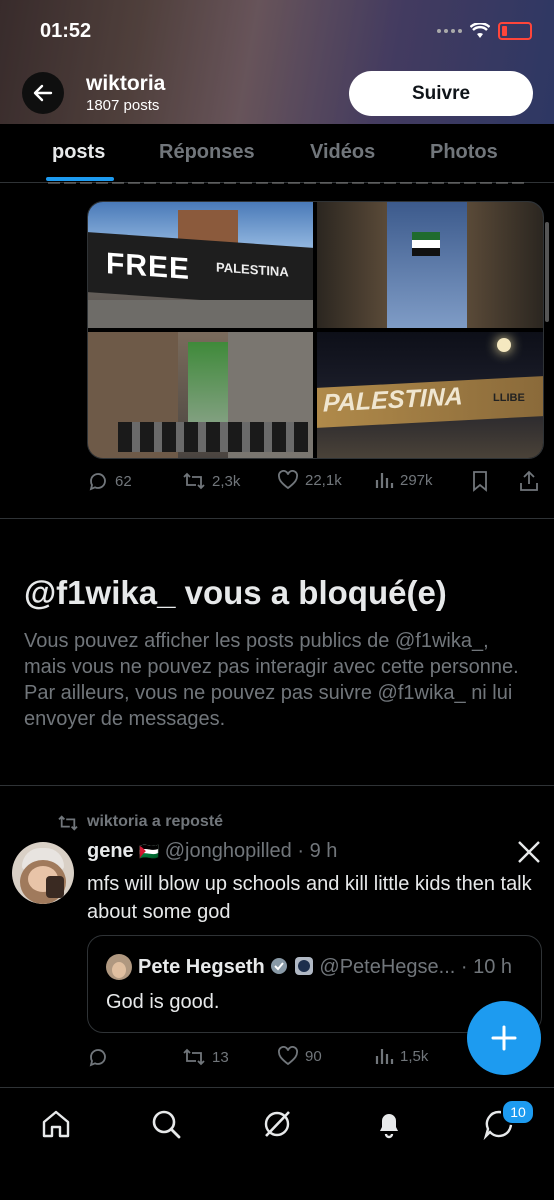 The width and height of the screenshot is (554, 1200). I want to click on media-photo-1: FREE PALESTINA, so click(200, 265).